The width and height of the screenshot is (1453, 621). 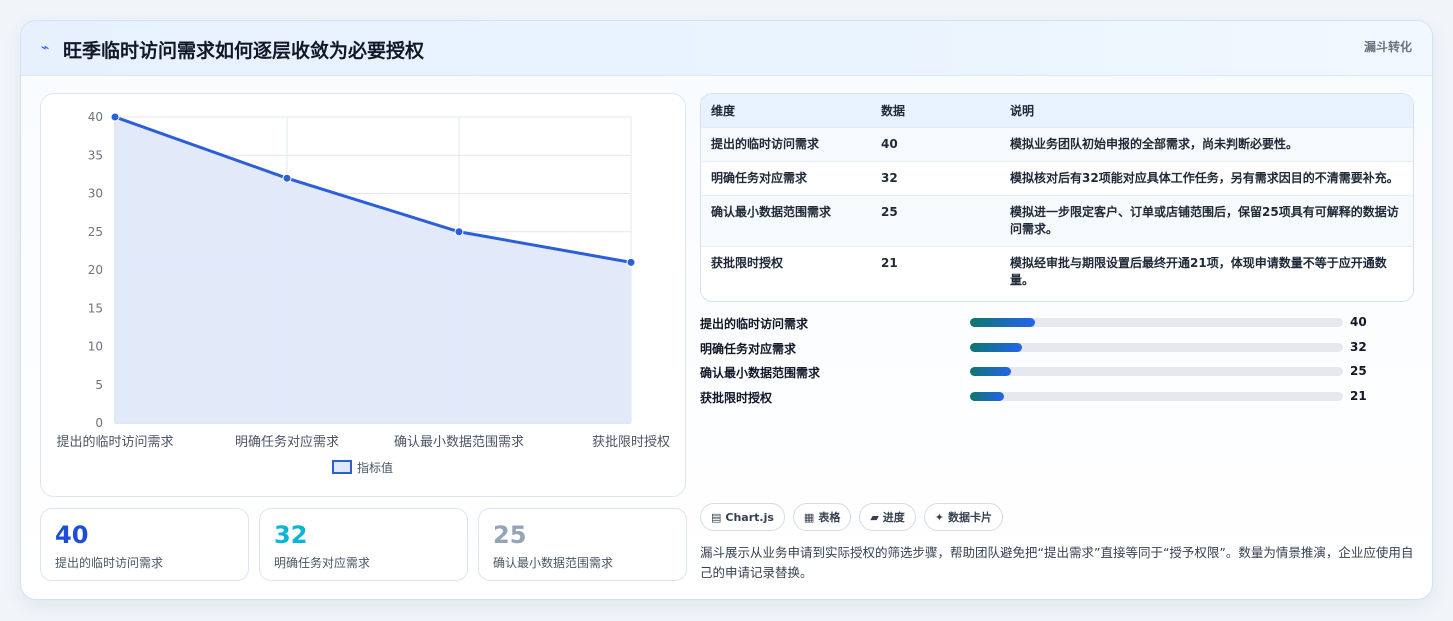 What do you see at coordinates (786, 143) in the screenshot?
I see `cell-dimension: 提出的临时访问需求` at bounding box center [786, 143].